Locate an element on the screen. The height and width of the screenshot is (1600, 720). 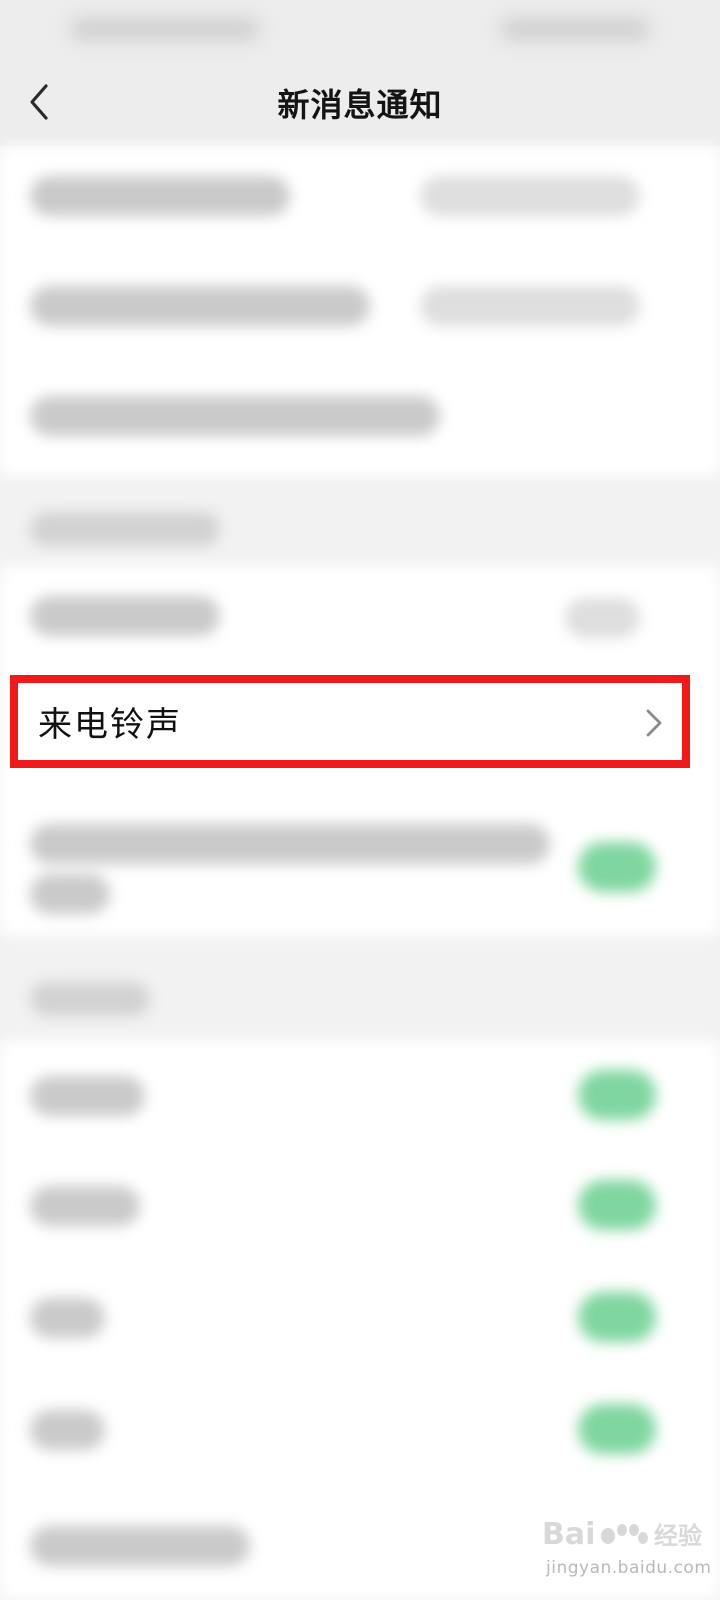
status-bar-right-info is located at coordinates (575, 29).